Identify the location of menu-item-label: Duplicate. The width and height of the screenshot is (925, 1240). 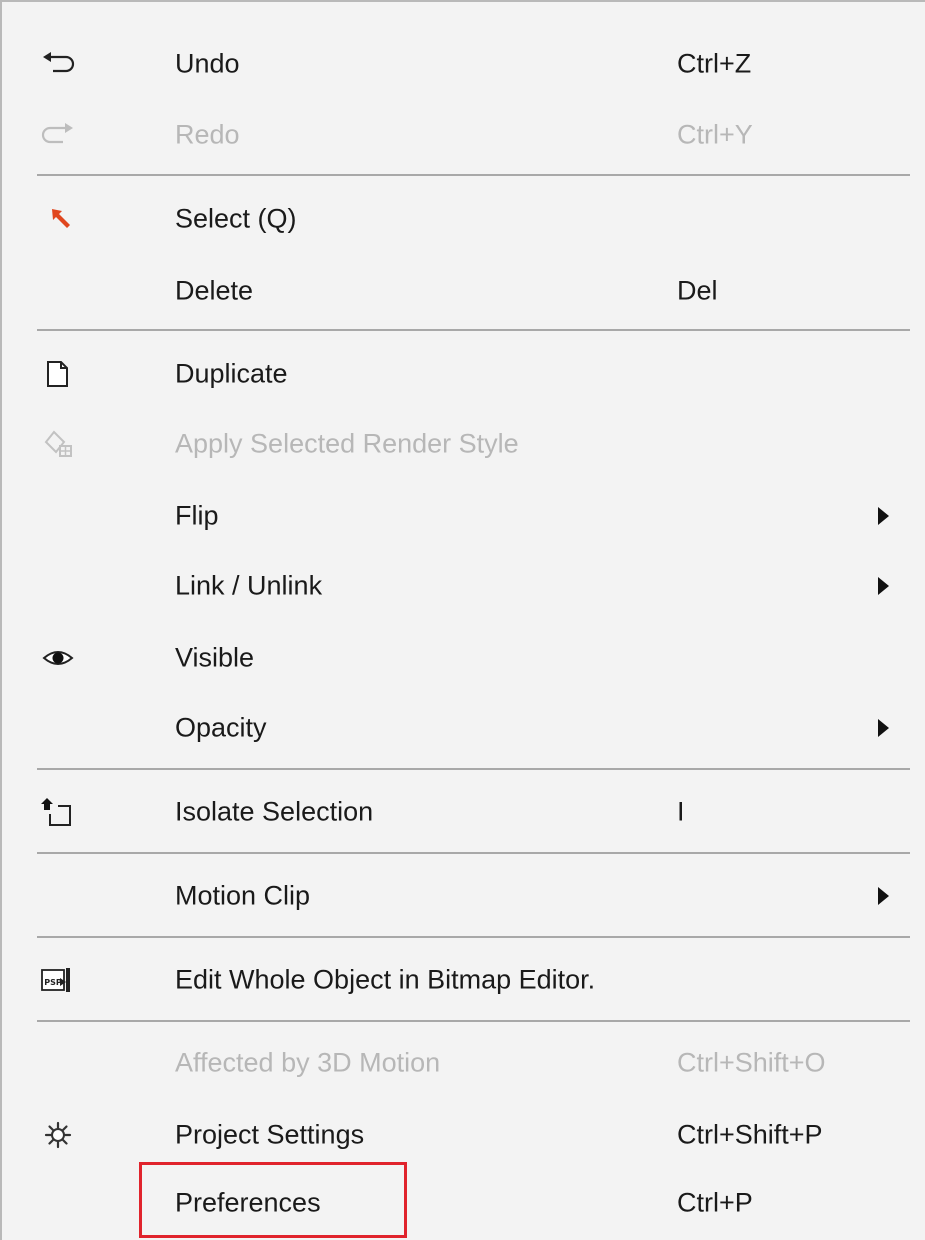
(231, 373).